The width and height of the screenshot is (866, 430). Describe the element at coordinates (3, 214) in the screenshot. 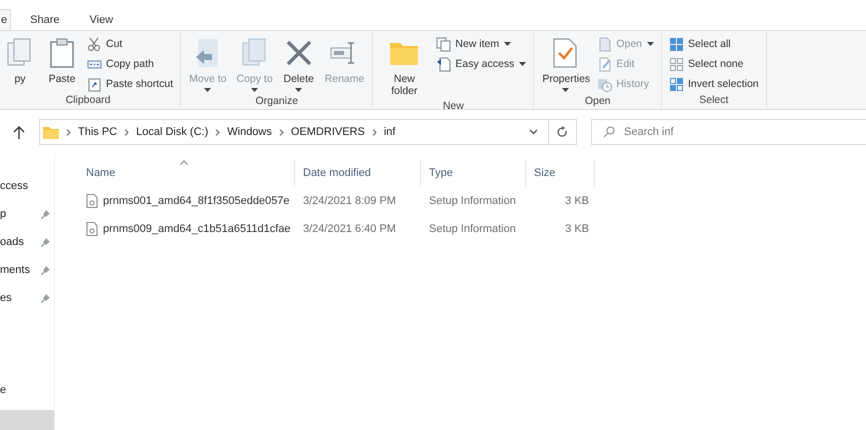

I see `nav-label: p` at that location.